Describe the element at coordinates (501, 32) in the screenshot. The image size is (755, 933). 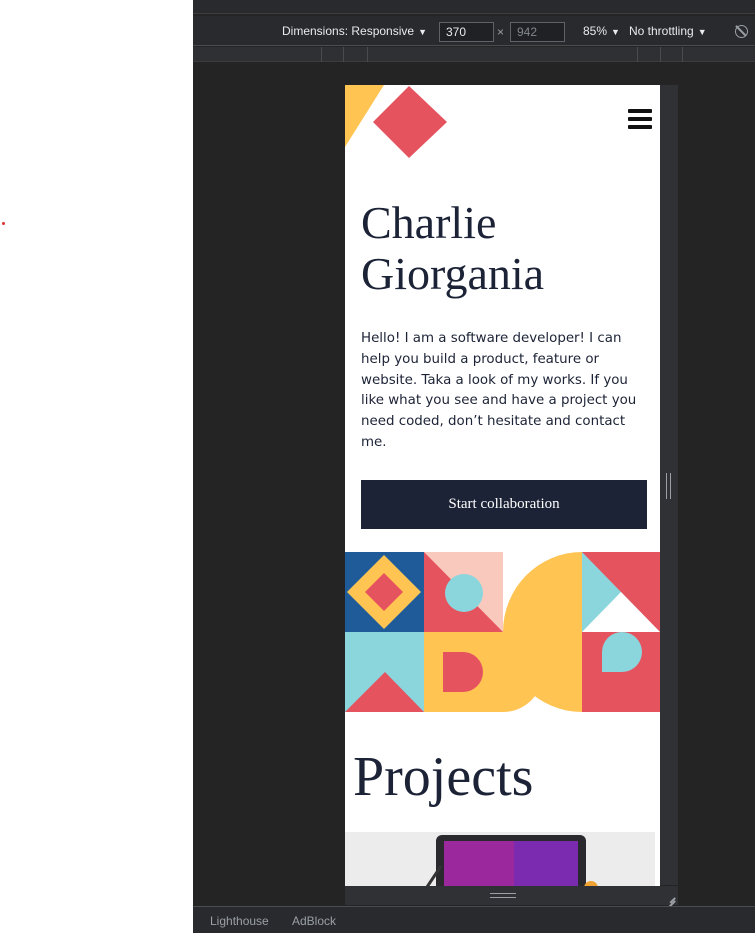
I see `times-symbol: ×` at that location.